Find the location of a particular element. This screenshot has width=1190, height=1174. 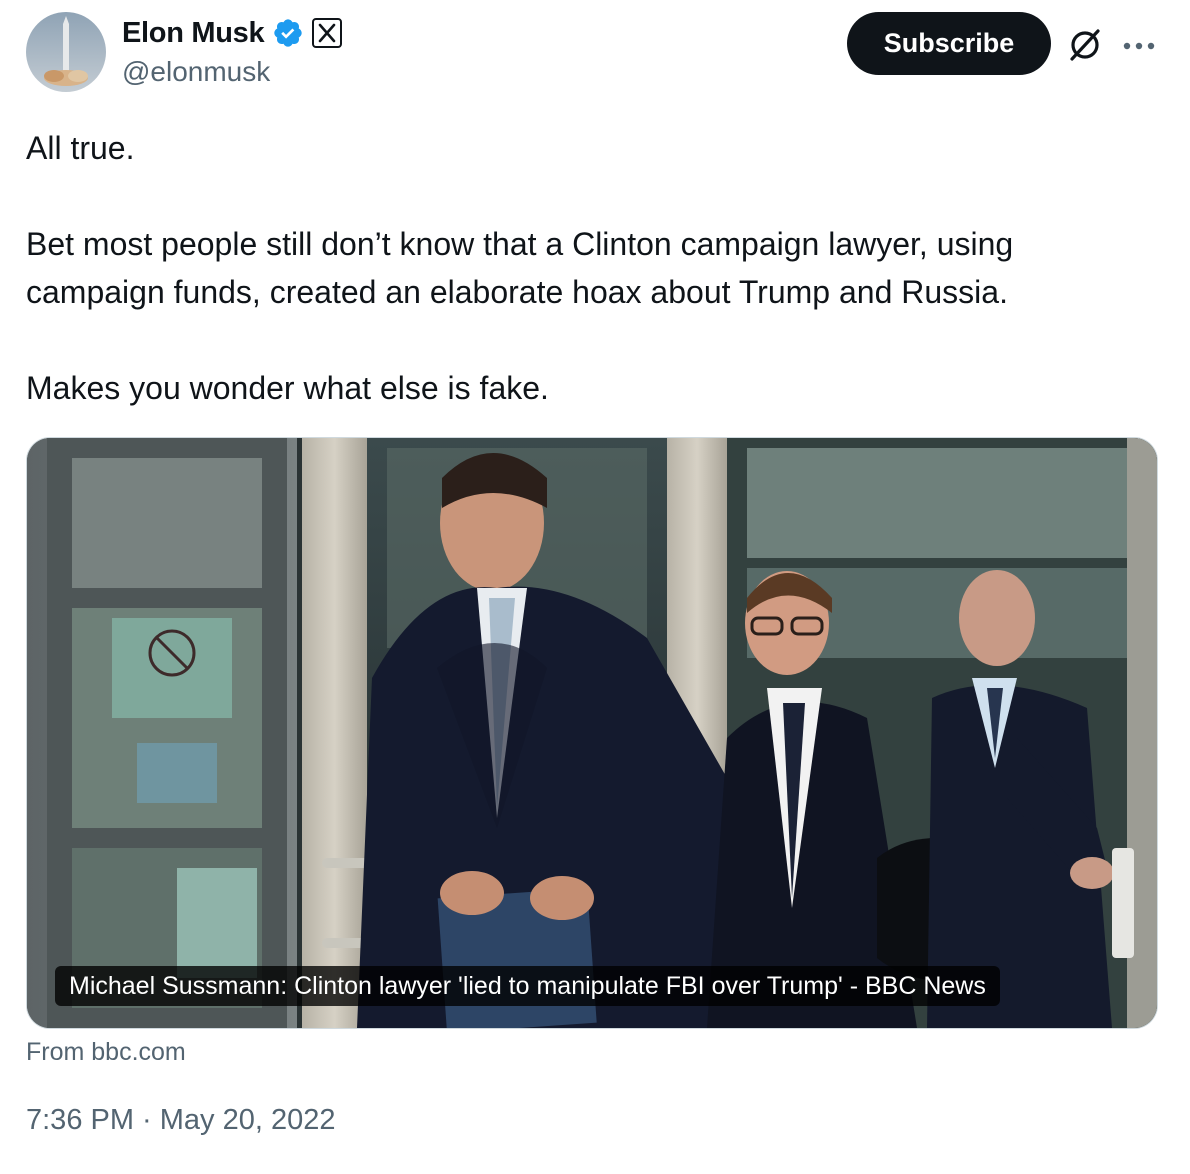

tweet-timestamp: 7:36 PM · May 20, 2022 is located at coordinates (181, 1120).